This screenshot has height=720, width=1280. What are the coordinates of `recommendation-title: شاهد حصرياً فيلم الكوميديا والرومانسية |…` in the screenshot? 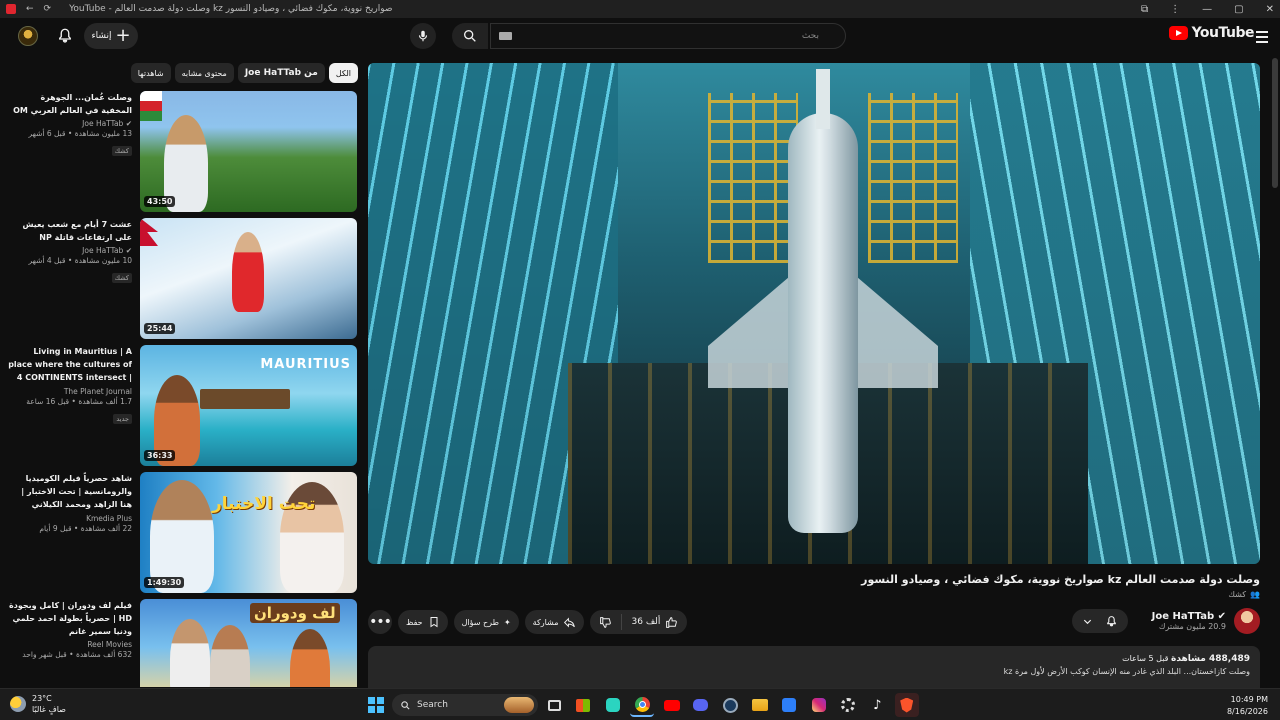 It's located at (70, 492).